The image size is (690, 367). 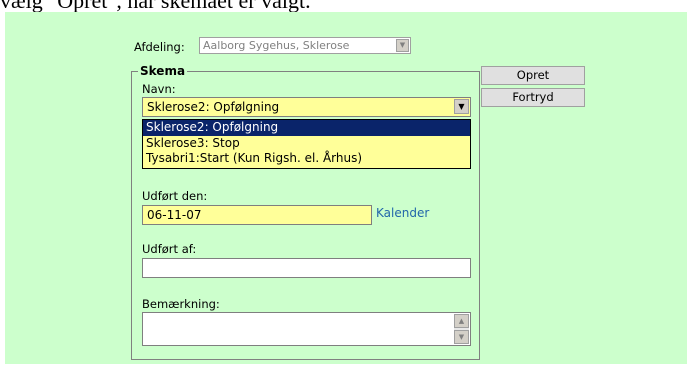 What do you see at coordinates (175, 196) in the screenshot?
I see `done-date-label: Udført den:` at bounding box center [175, 196].